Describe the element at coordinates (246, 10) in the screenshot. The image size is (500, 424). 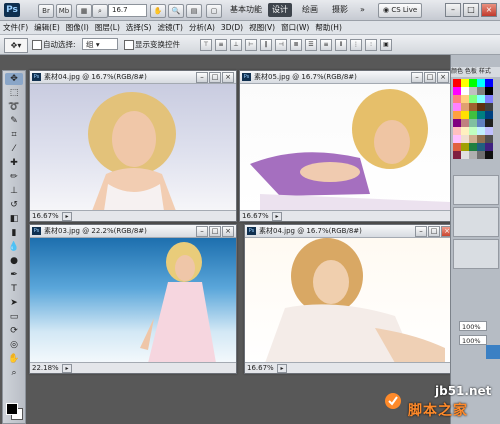
I see `workspace-essentials: 基本功能` at that location.